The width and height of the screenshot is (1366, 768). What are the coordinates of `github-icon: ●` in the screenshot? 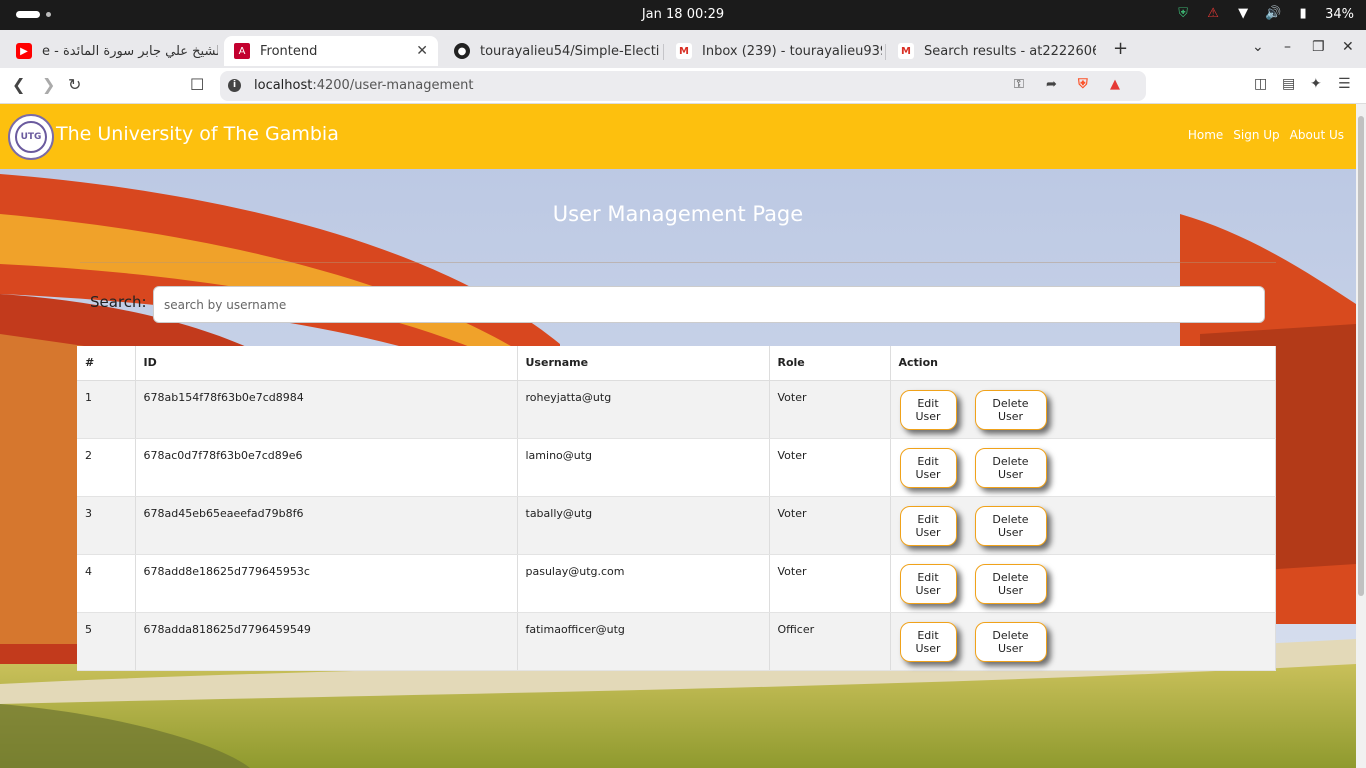 It's located at (462, 51).